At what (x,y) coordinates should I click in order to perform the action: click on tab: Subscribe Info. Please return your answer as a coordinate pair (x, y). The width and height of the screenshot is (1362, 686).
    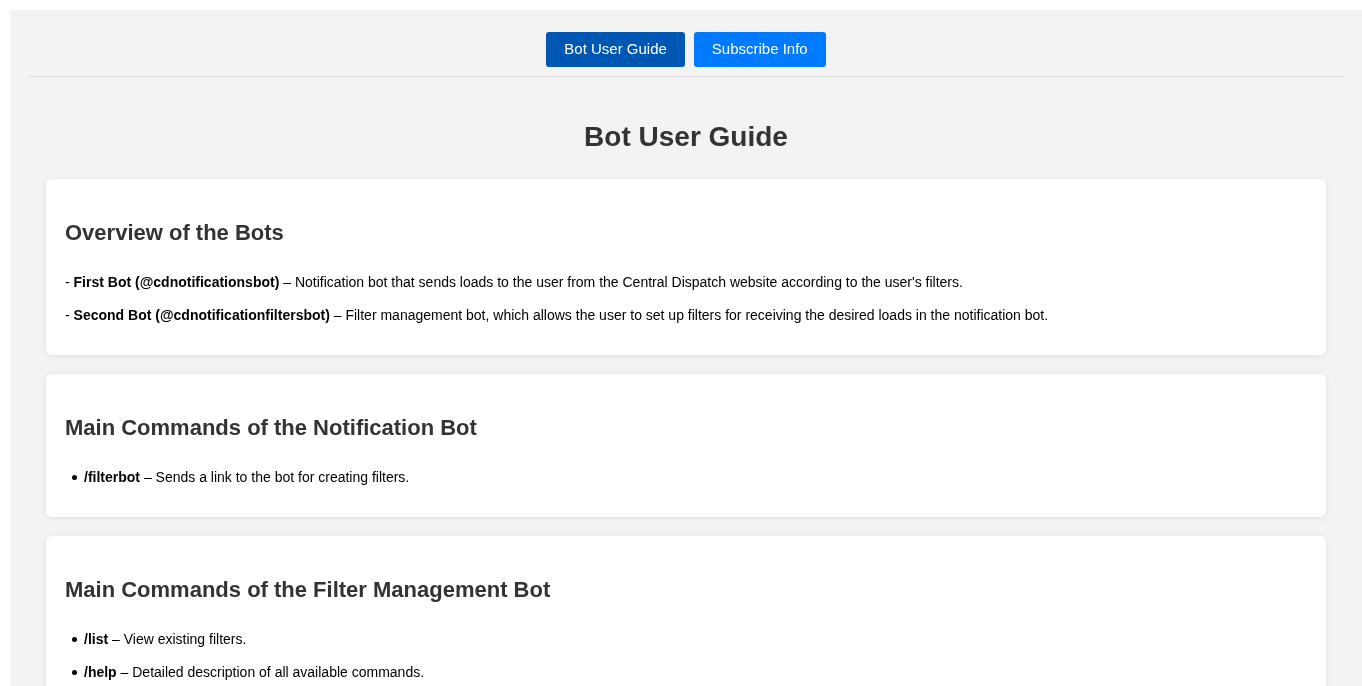
    Looking at the image, I should click on (759, 49).